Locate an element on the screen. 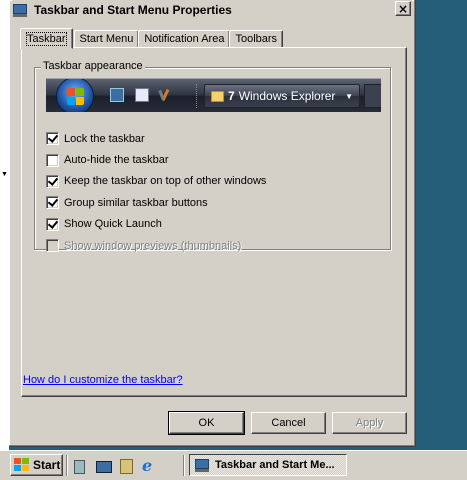 This screenshot has height=480, width=467. next-taskbar-button-preview is located at coordinates (372, 96).